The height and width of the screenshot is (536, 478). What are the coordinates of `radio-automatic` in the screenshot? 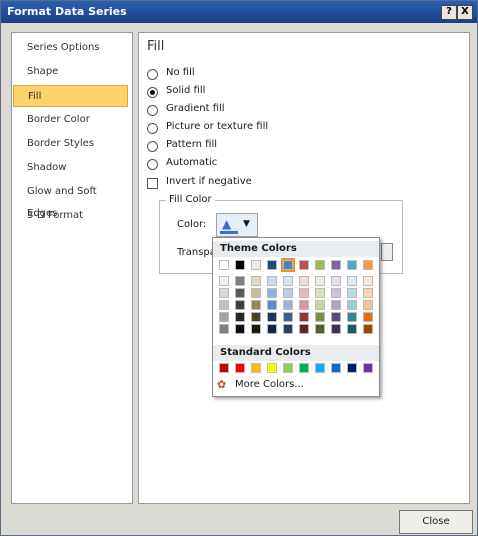 It's located at (152, 164).